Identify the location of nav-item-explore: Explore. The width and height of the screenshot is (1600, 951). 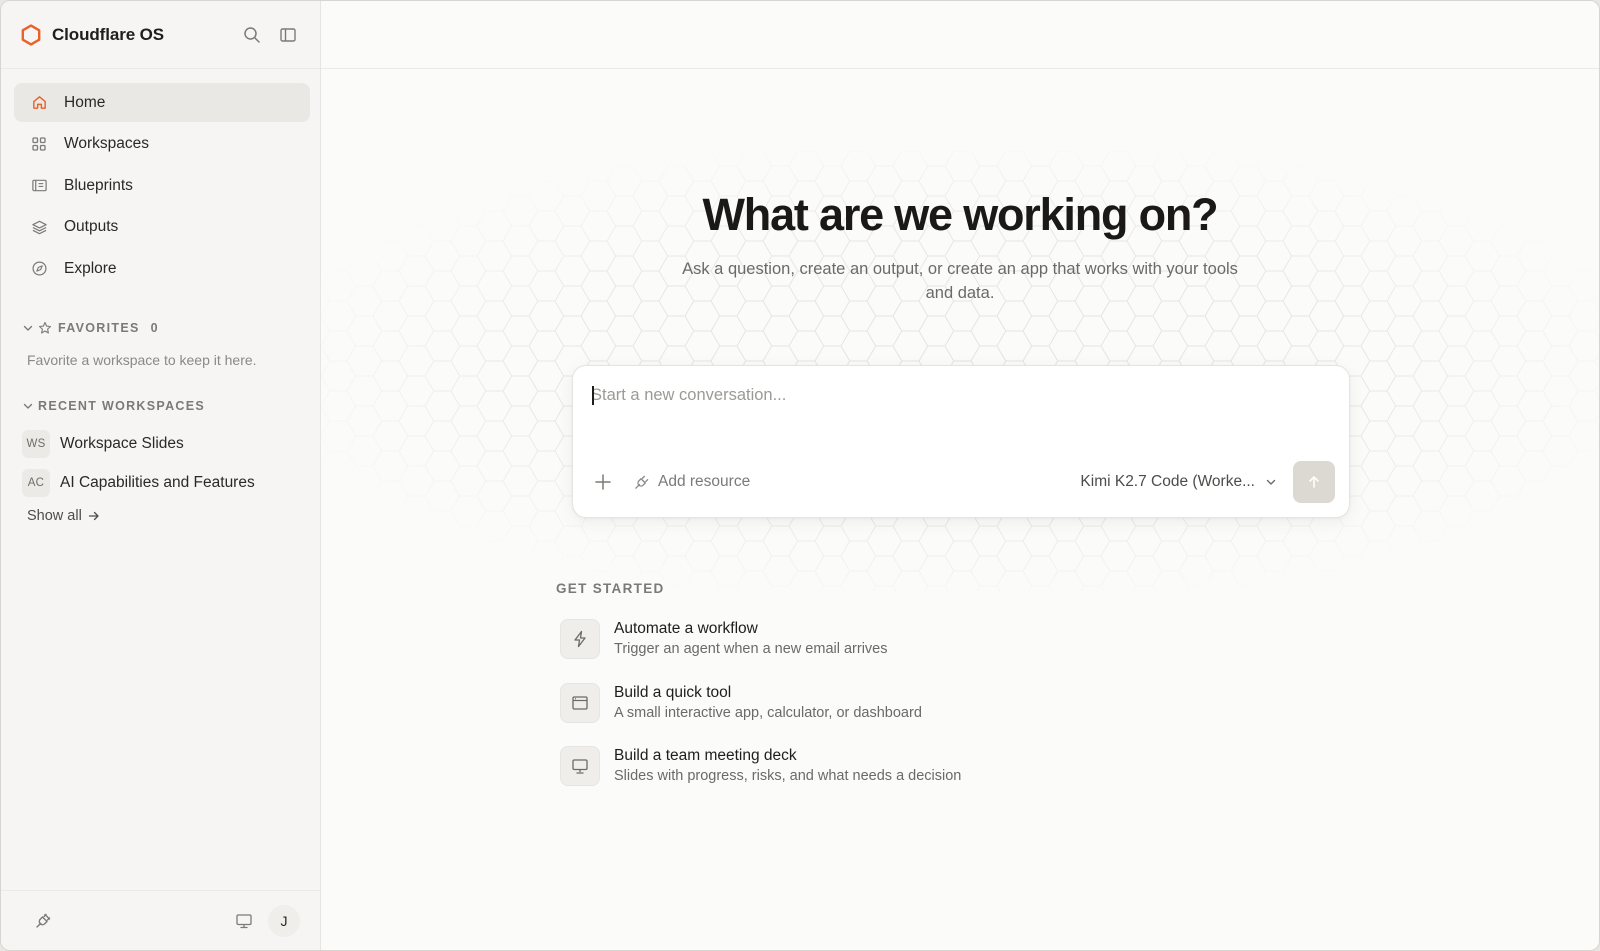
(162, 268).